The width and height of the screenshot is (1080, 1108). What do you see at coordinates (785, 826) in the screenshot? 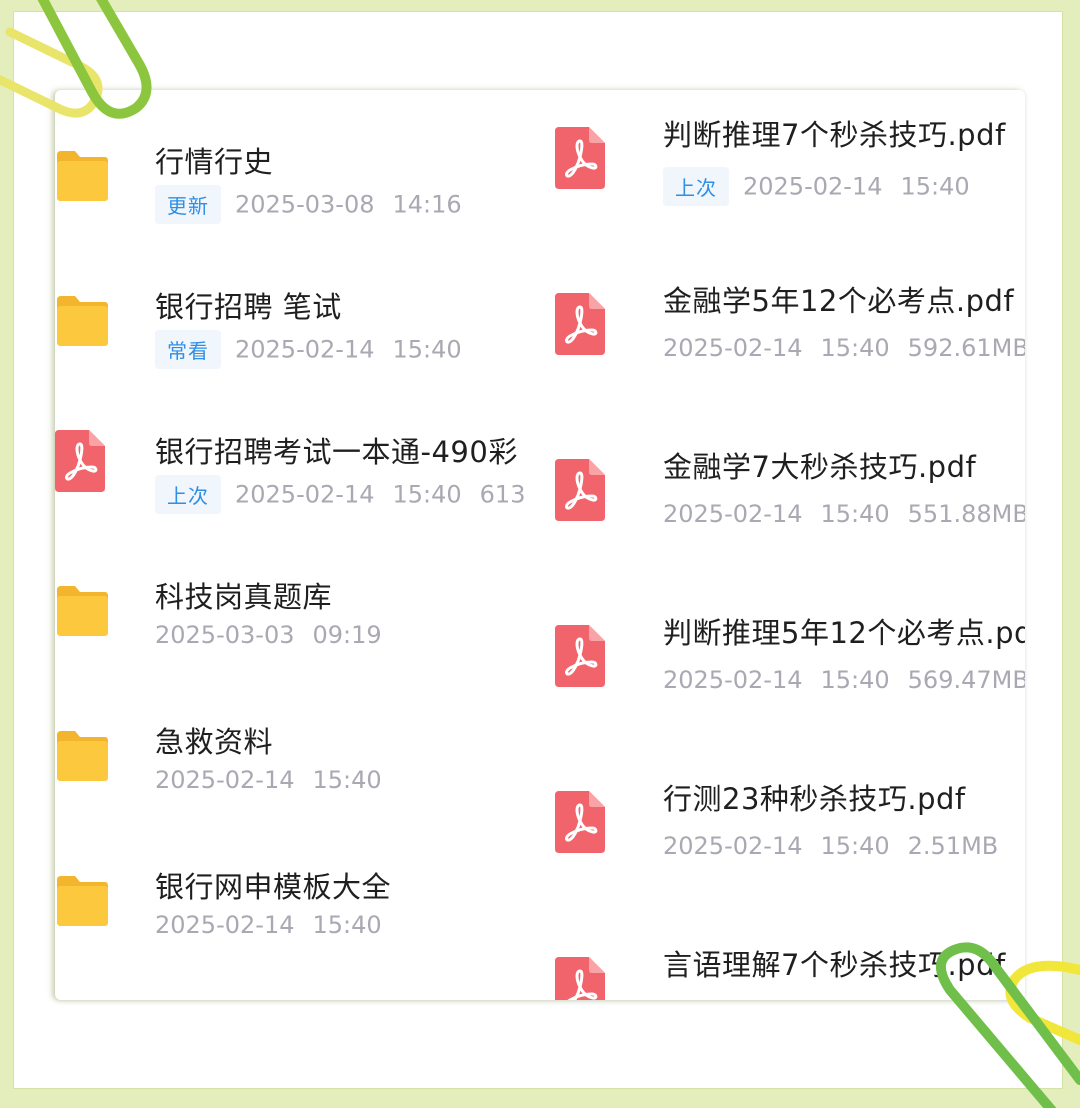
I see `file-list-item: 行测23种秒杀技巧.pdf 2025-02-14 15:40 2.51MB` at bounding box center [785, 826].